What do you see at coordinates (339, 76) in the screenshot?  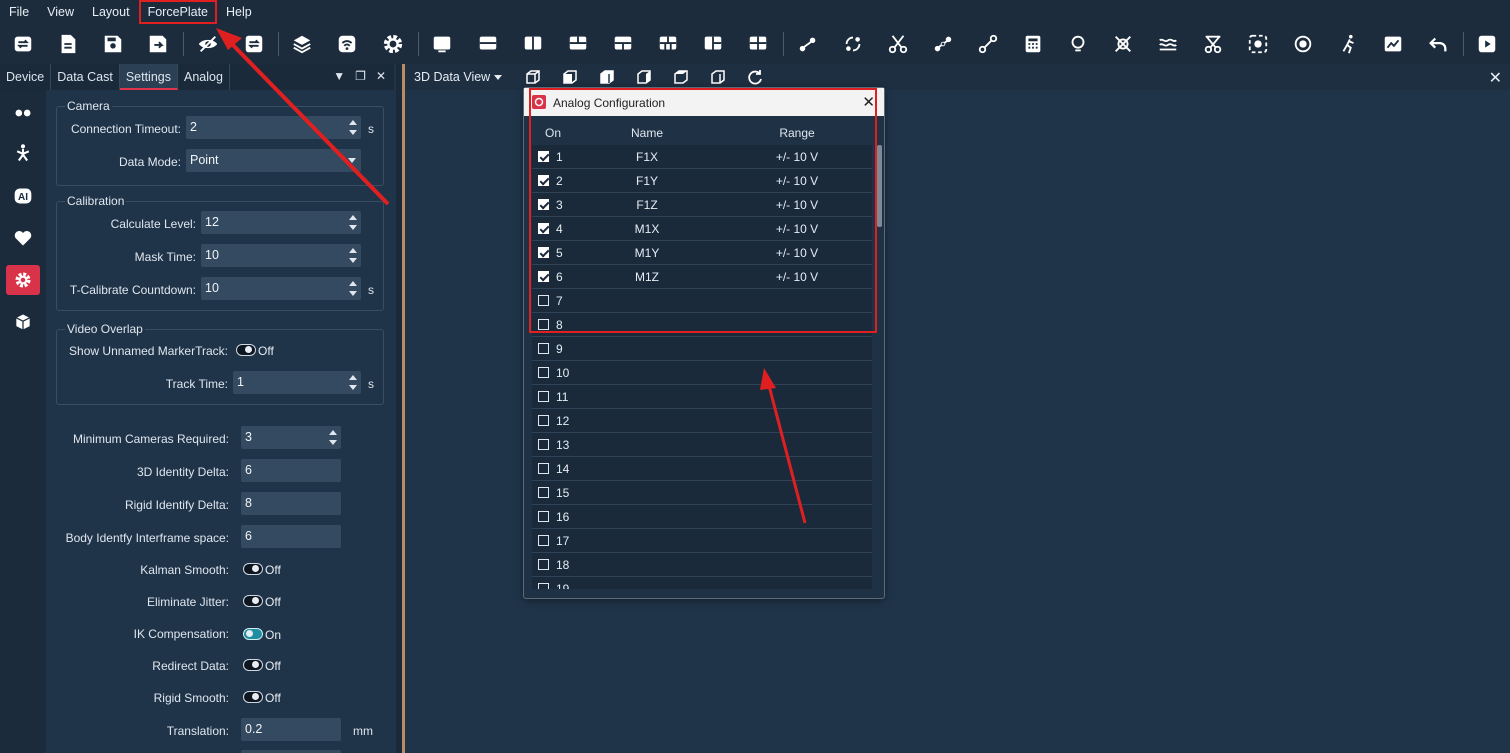 I see `dropdown-icon: ▼` at bounding box center [339, 76].